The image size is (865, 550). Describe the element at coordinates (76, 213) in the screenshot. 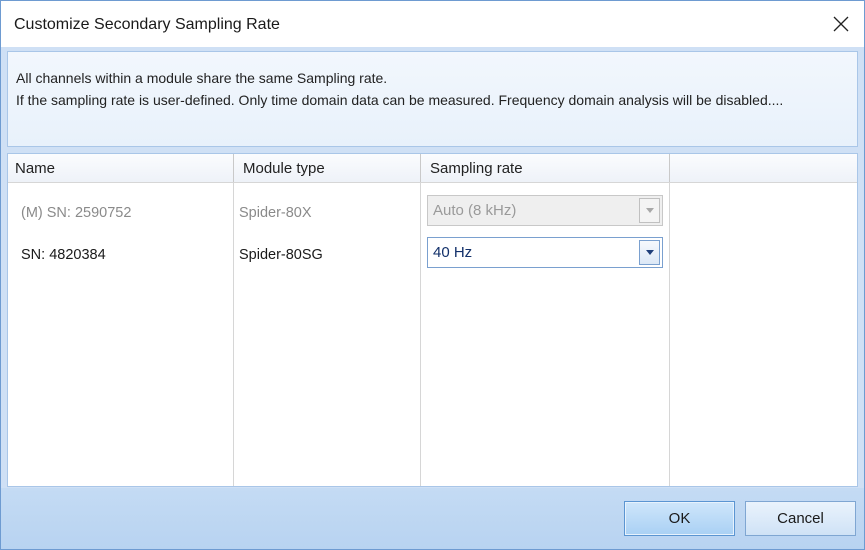

I see `row-name: (M) SN: 2590752` at that location.